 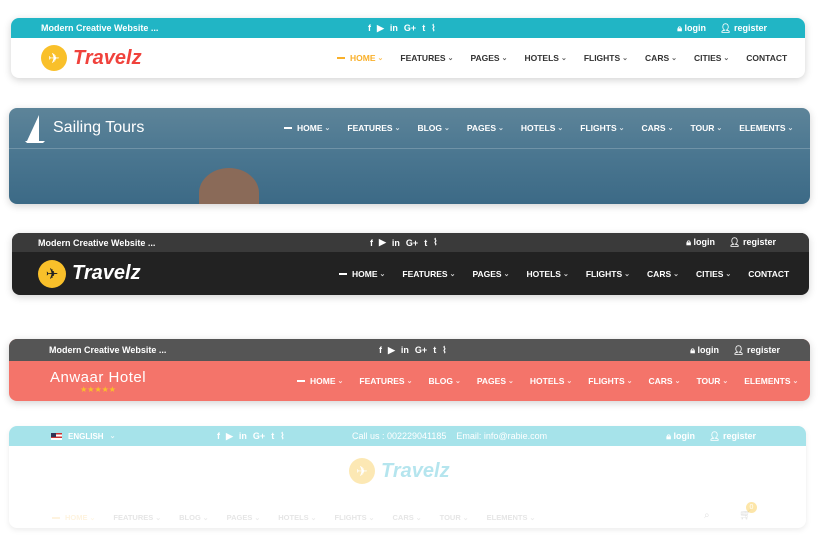 I want to click on menu-label: TOUR, so click(x=708, y=381).